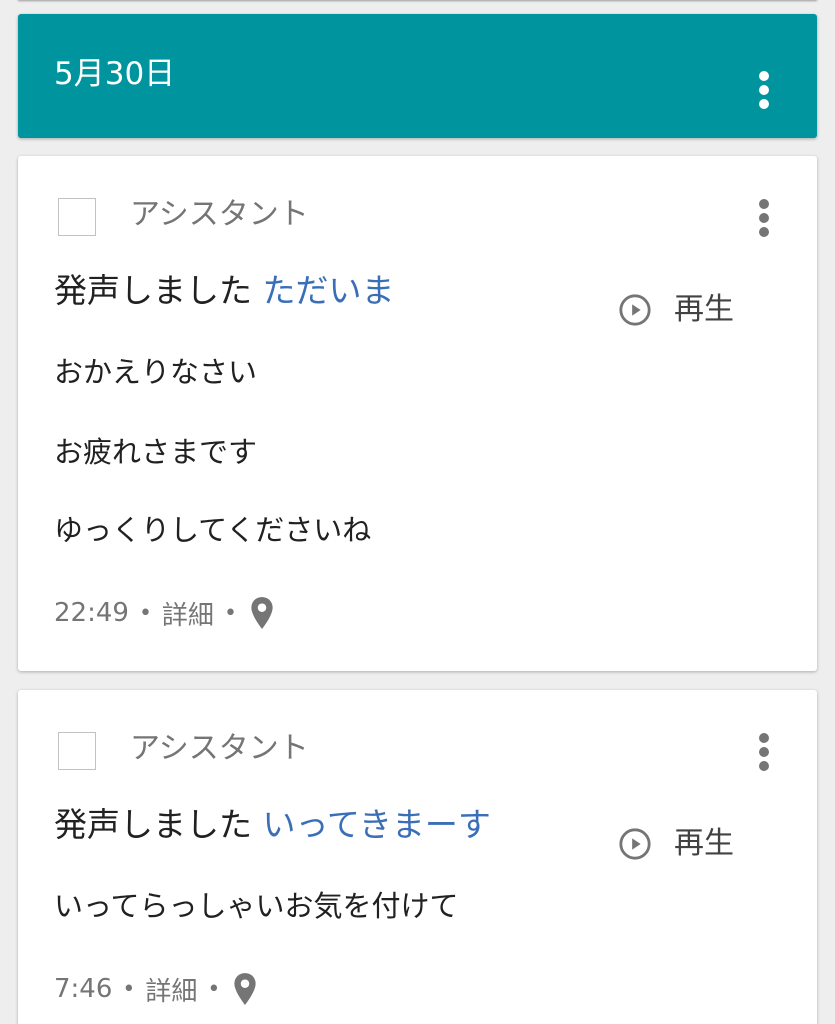 This screenshot has width=835, height=1024. What do you see at coordinates (115, 74) in the screenshot?
I see `date-title: 5月30日` at bounding box center [115, 74].